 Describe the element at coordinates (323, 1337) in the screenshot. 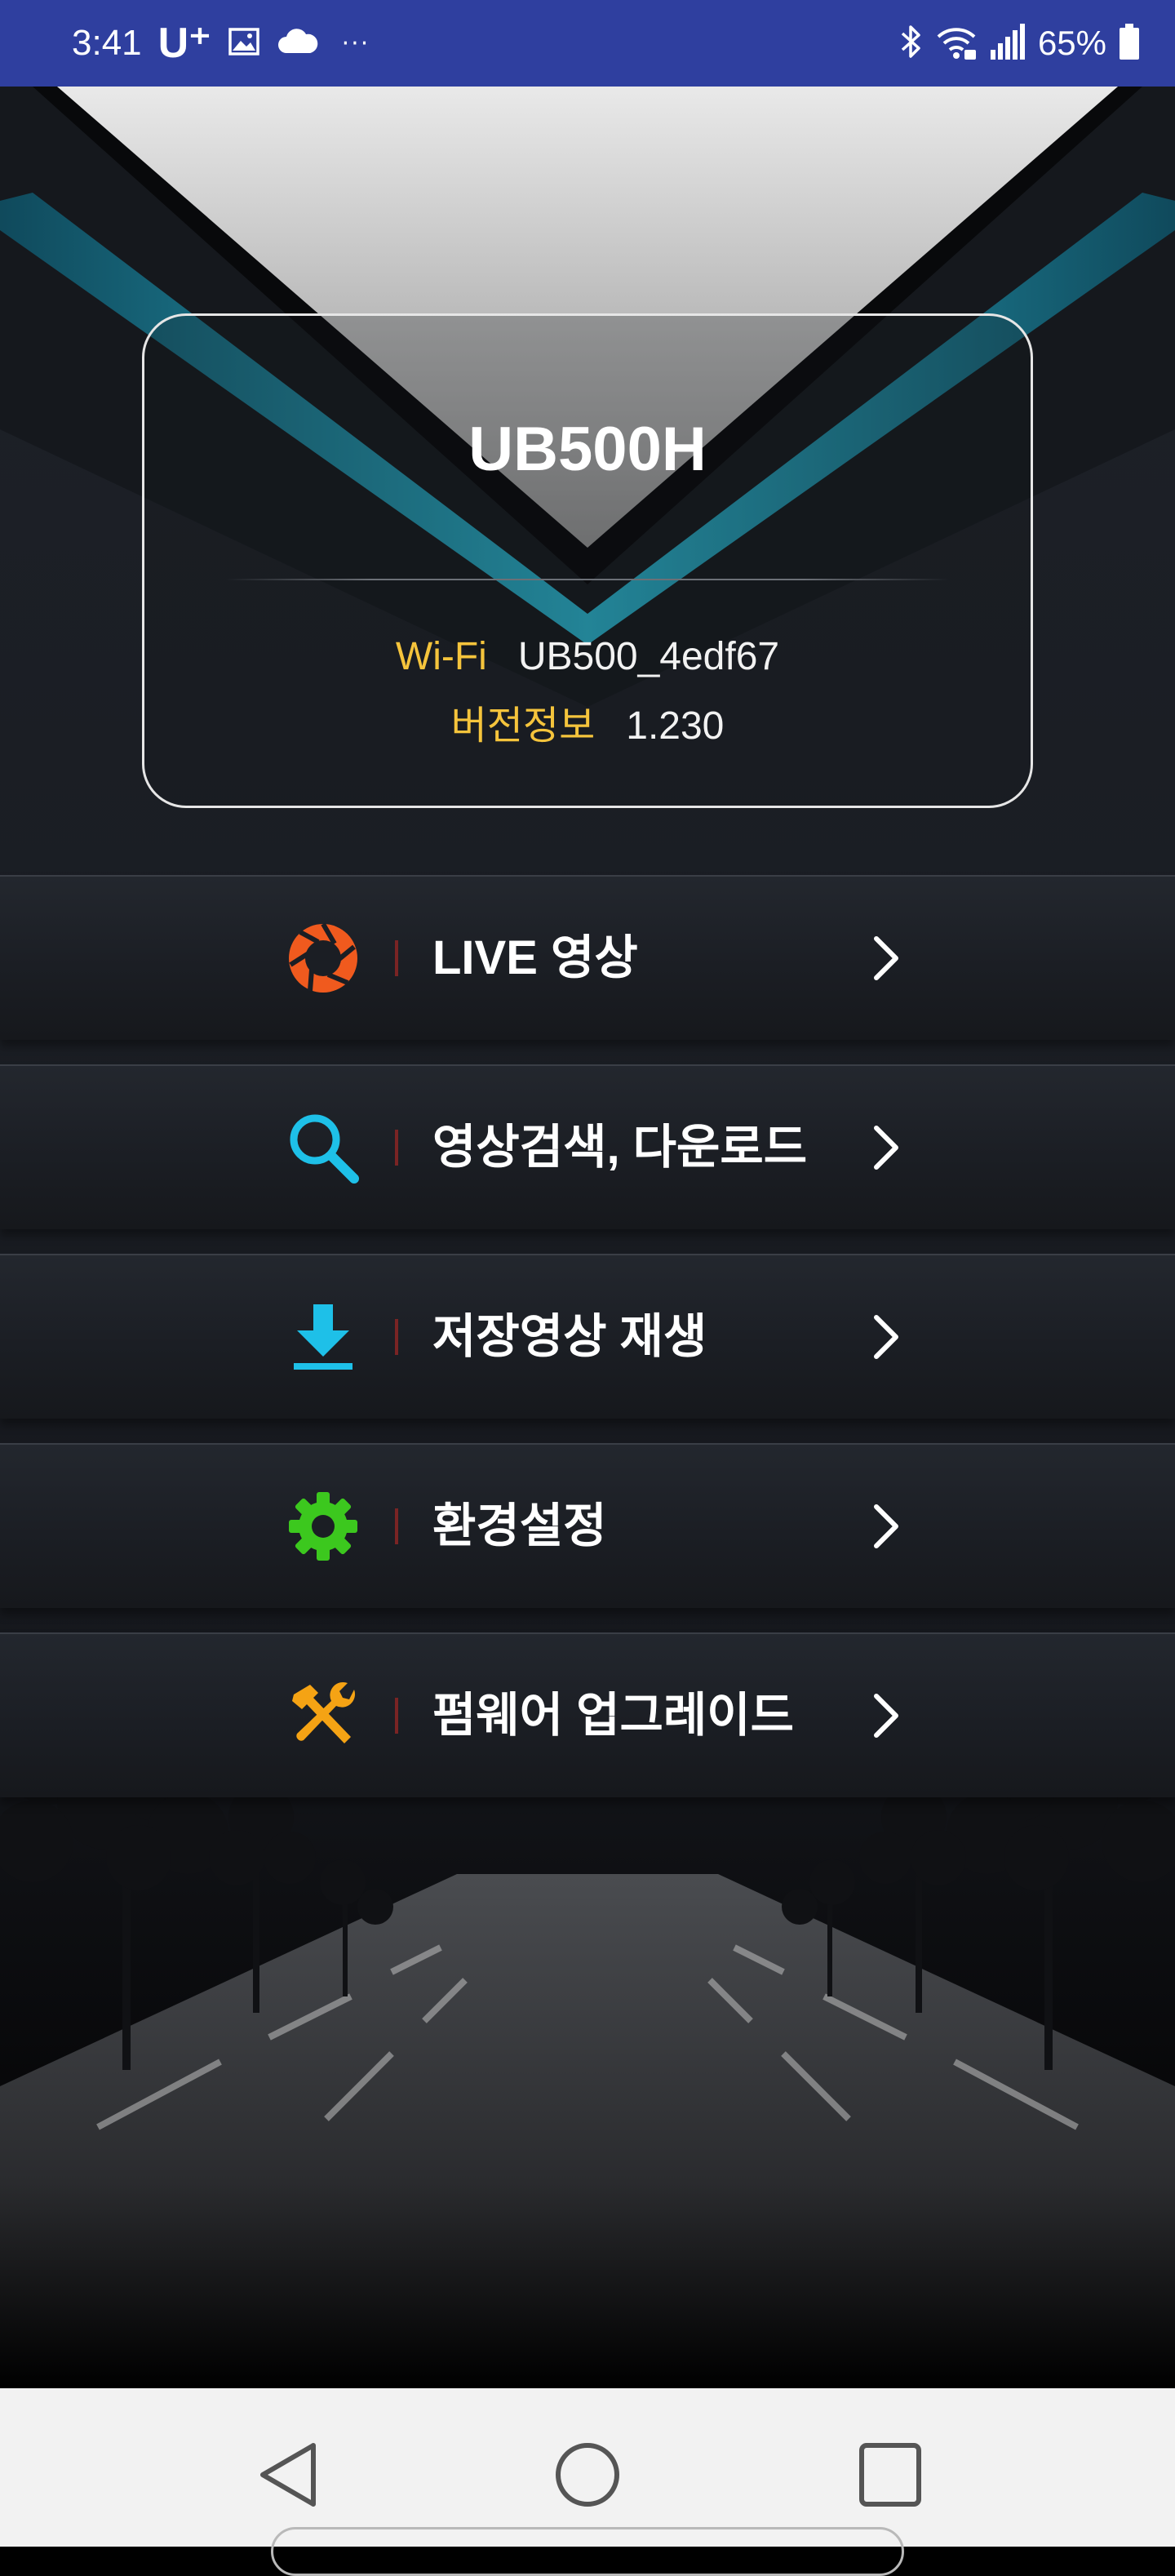

I see `download-icon` at that location.